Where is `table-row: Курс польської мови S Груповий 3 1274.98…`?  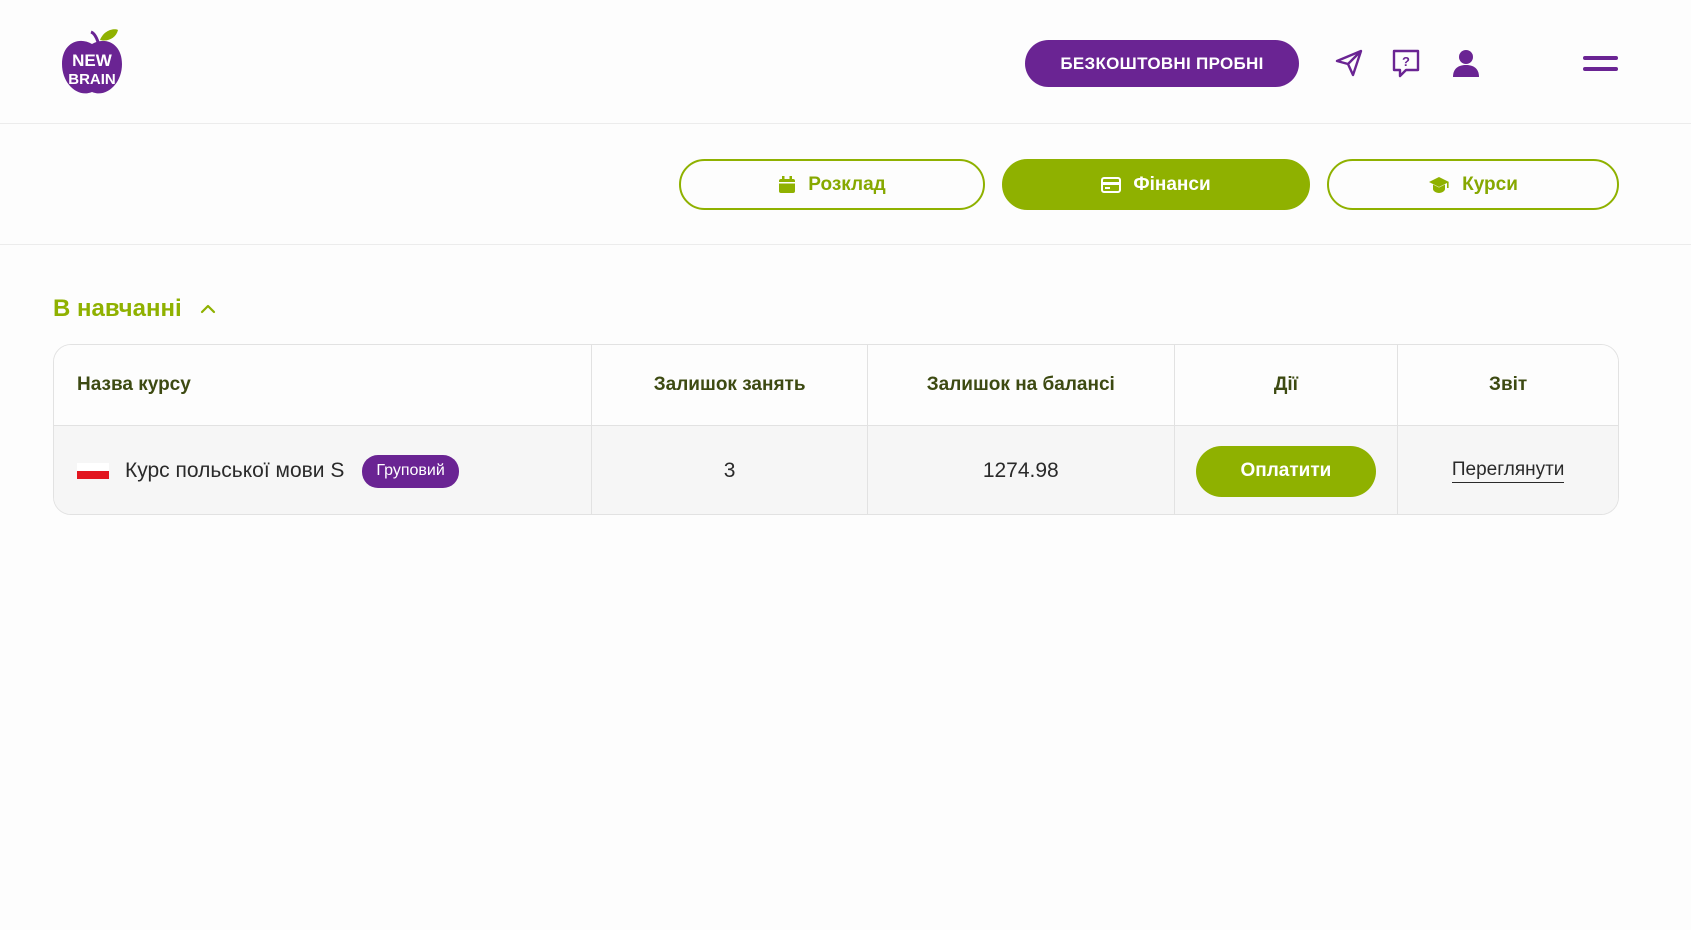
table-row: Курс польської мови S Груповий 3 1274.98… is located at coordinates (836, 470).